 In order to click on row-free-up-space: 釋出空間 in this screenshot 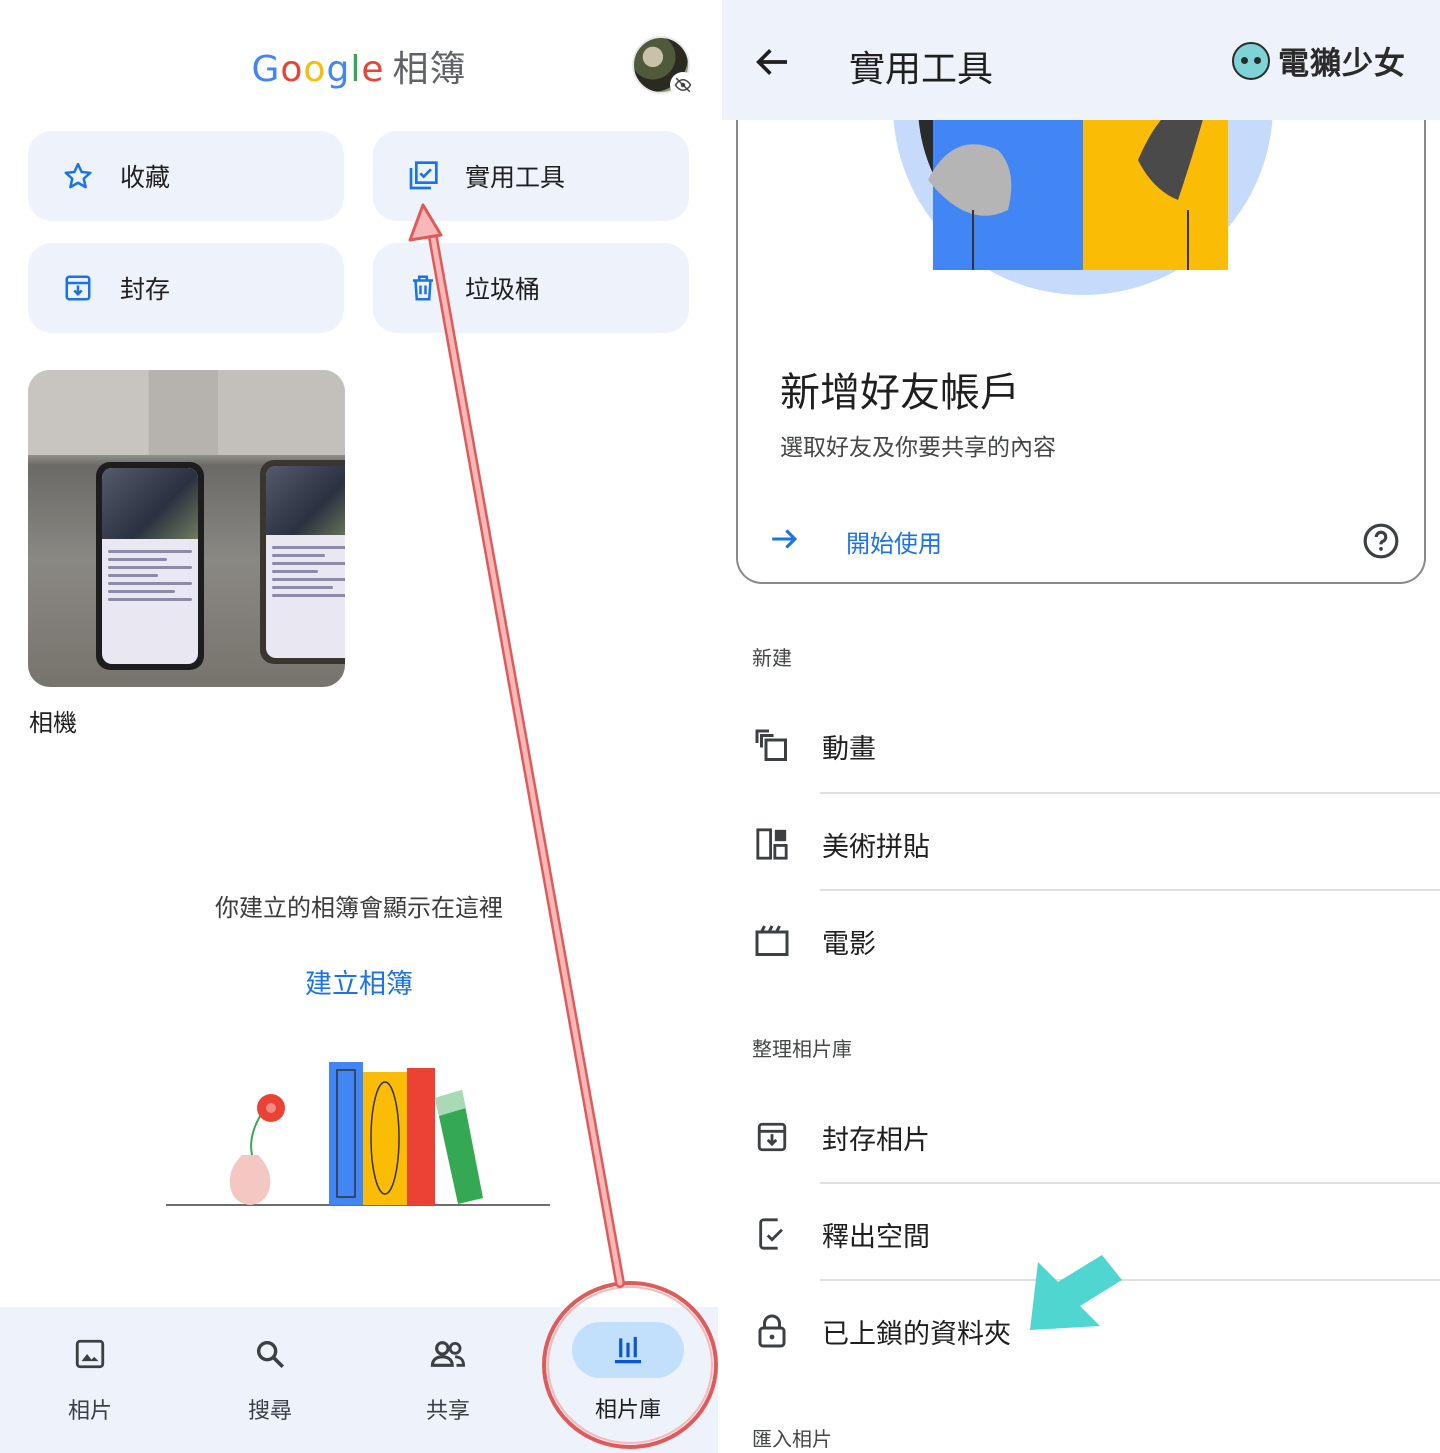, I will do `click(1081, 1234)`.